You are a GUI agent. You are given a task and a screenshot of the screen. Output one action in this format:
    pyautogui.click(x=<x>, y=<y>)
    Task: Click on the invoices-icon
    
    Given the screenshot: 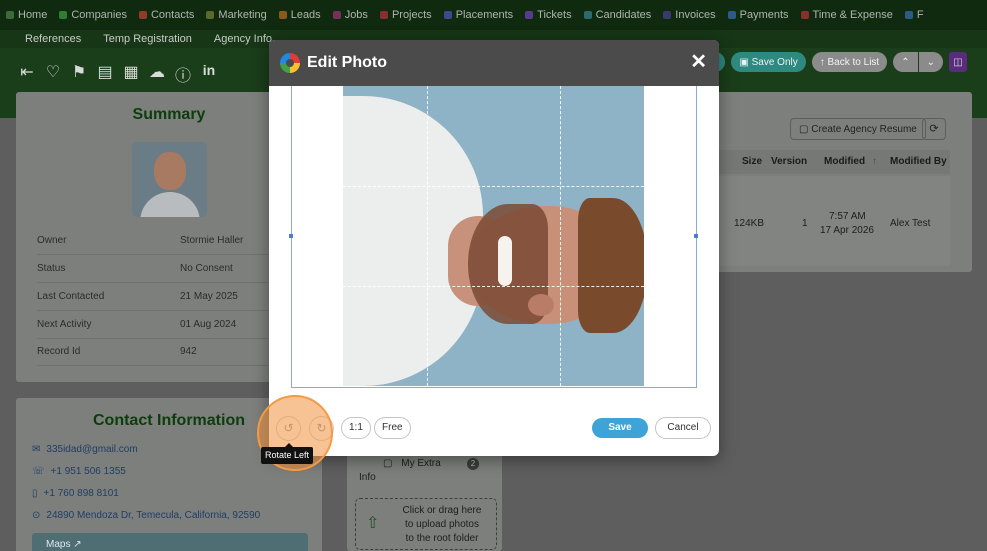 What is the action you would take?
    pyautogui.click(x=667, y=15)
    